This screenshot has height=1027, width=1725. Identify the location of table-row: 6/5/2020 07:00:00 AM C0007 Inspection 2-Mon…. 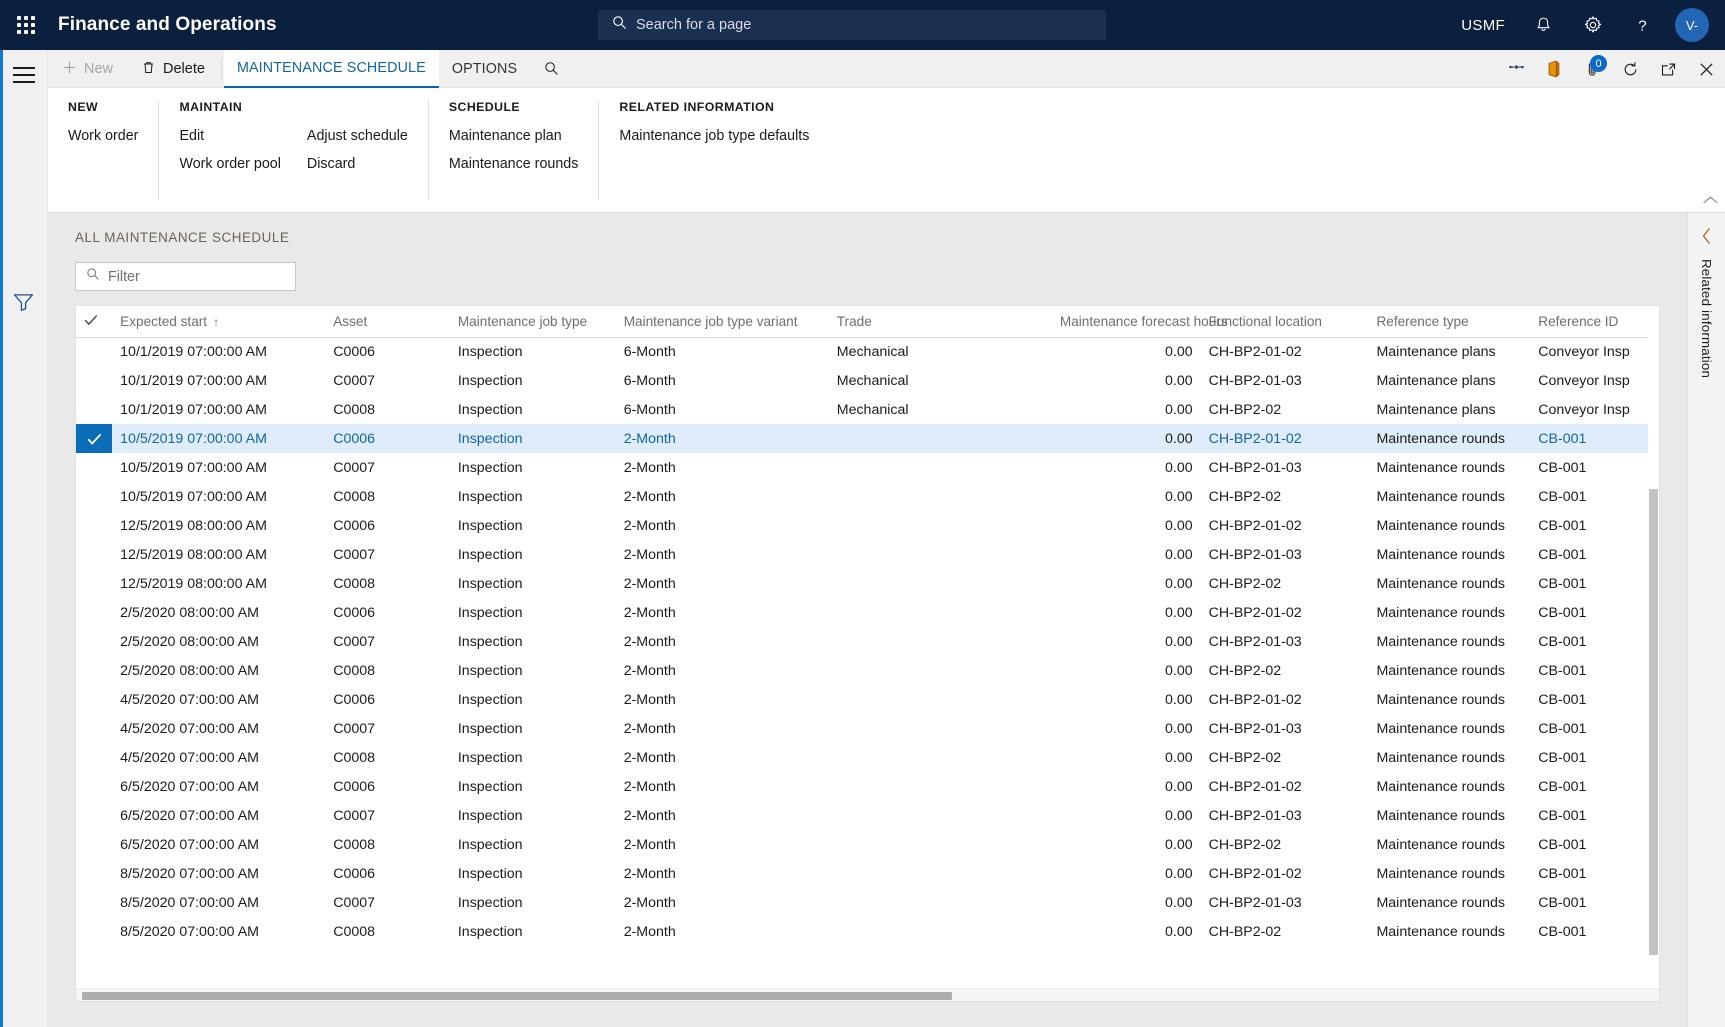
(867, 815).